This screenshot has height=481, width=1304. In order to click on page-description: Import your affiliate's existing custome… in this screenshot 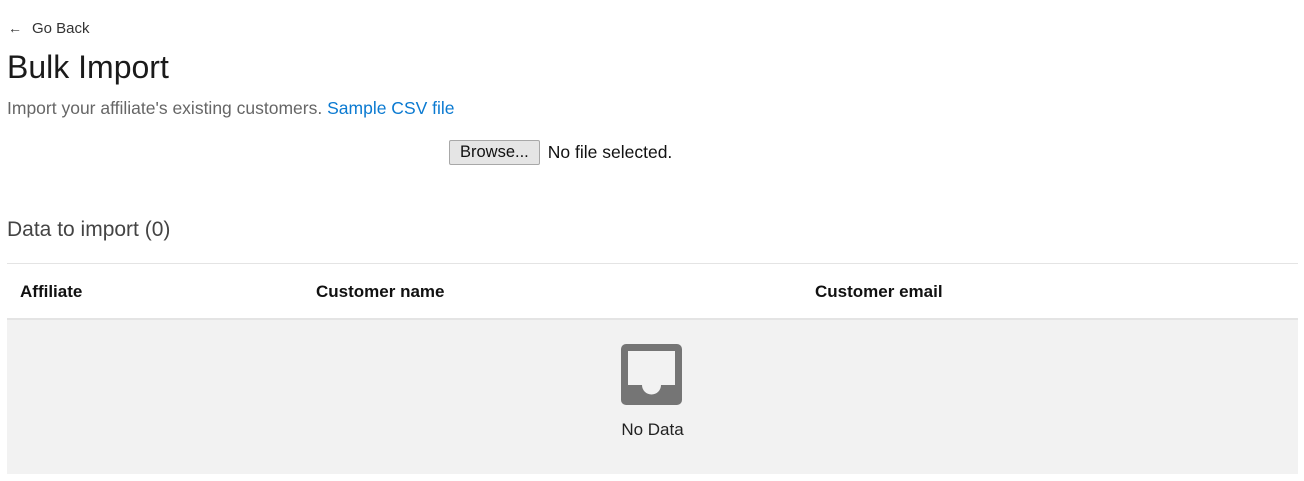, I will do `click(231, 108)`.